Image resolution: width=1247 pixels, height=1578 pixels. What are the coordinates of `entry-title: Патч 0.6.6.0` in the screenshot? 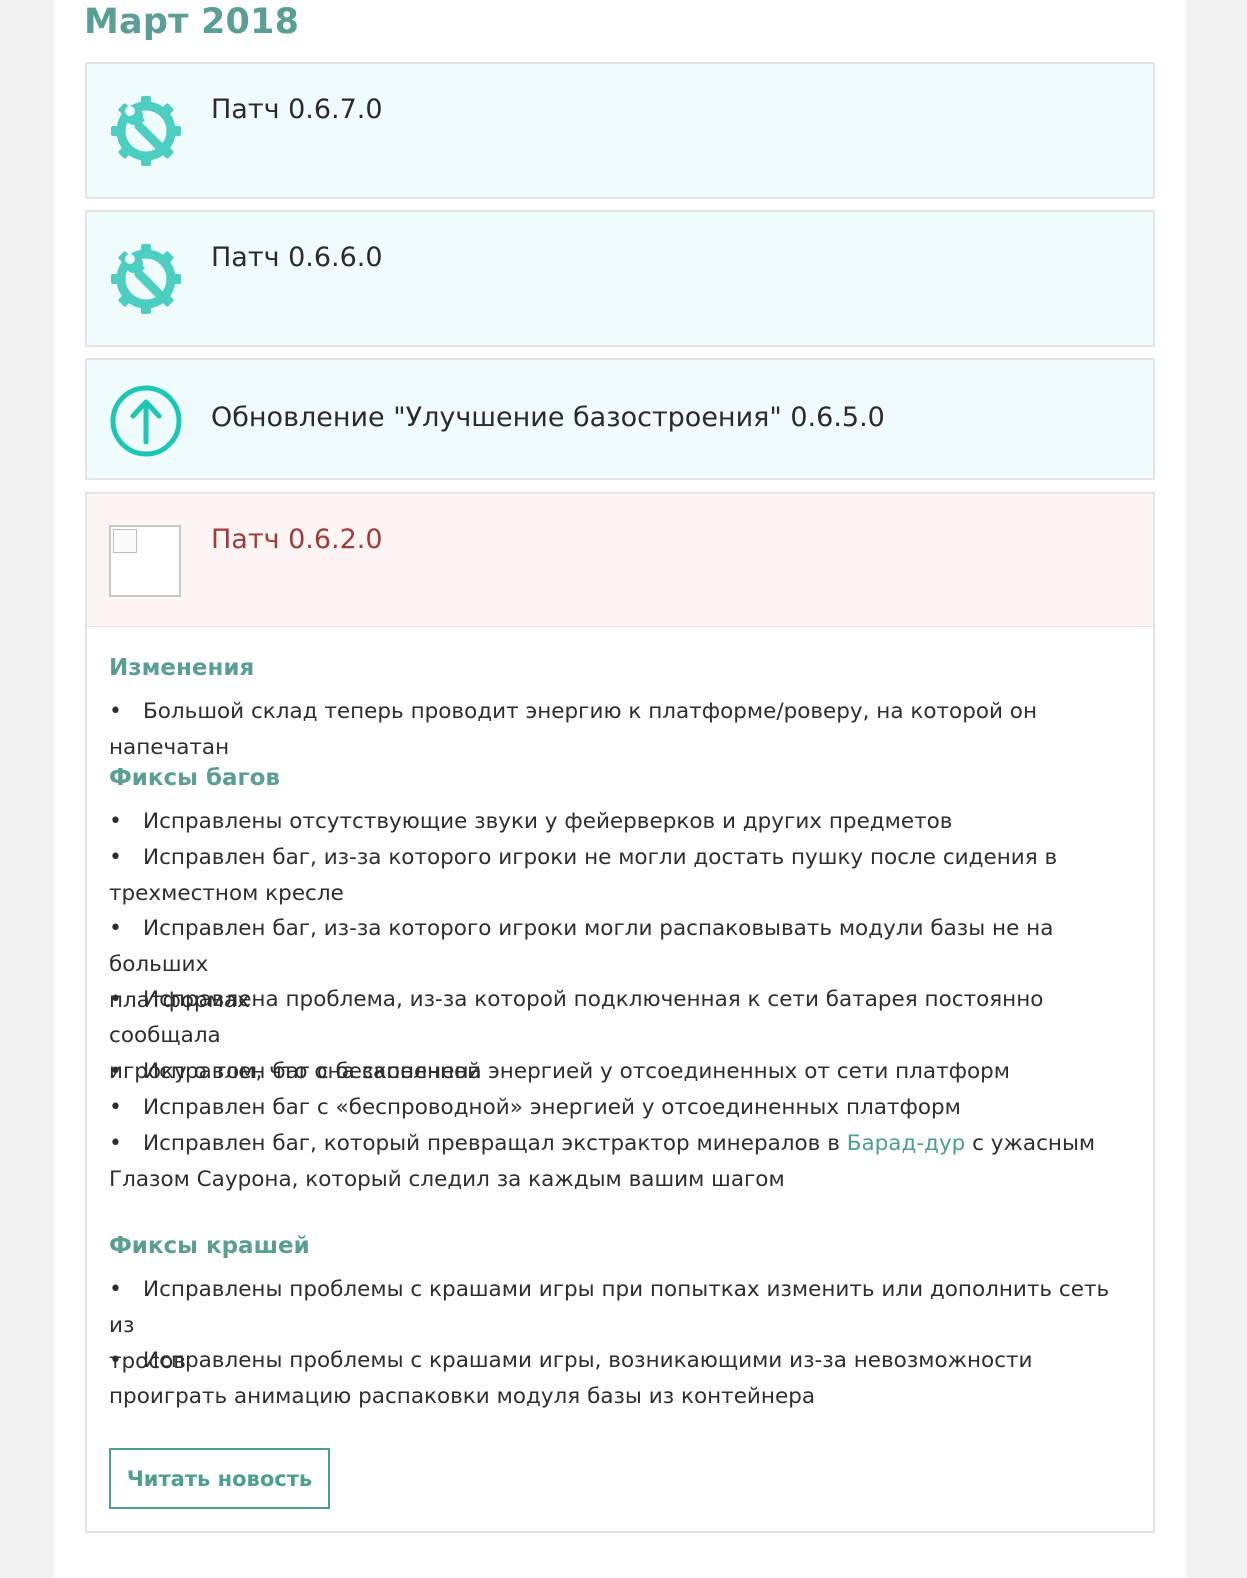 It's located at (297, 257).